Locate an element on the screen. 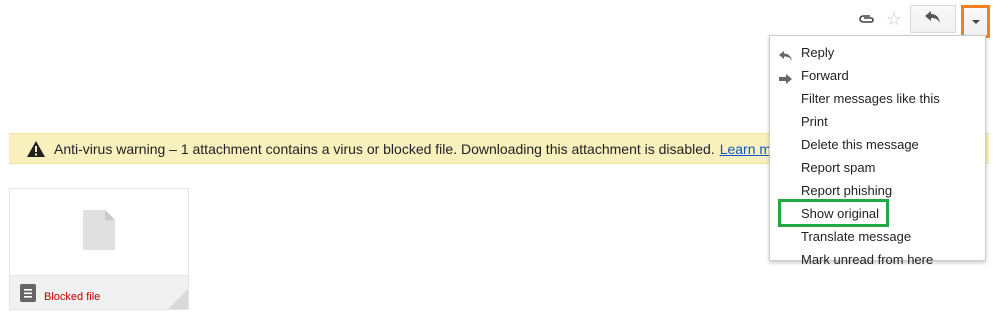 The width and height of the screenshot is (1006, 319). more-options-button is located at coordinates (975, 21).